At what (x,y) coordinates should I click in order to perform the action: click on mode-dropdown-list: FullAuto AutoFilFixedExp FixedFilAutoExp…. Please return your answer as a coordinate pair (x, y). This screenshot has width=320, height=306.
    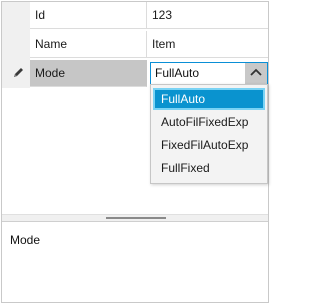
    Looking at the image, I should click on (209, 134).